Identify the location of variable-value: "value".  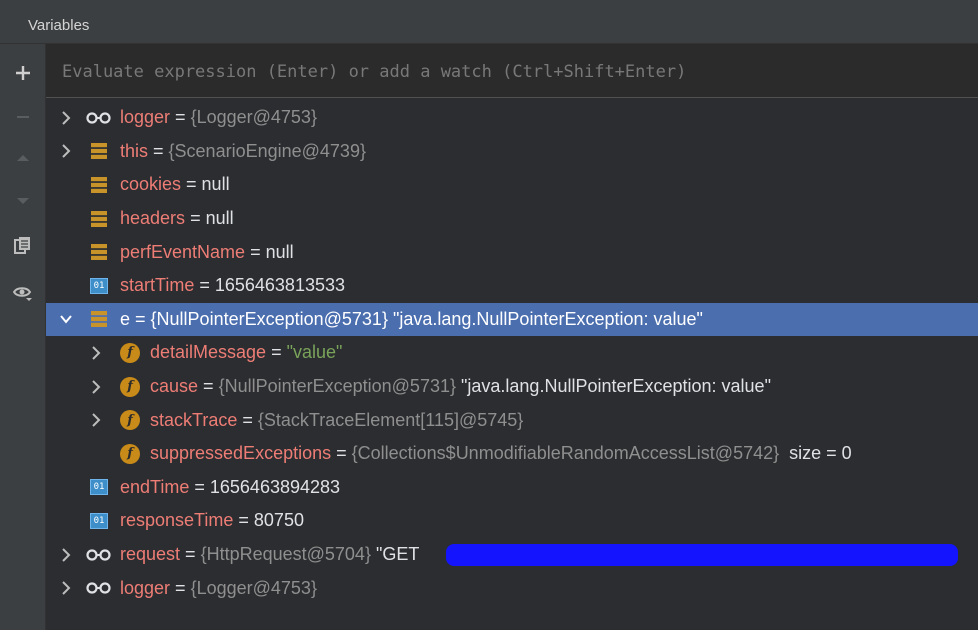
(314, 352).